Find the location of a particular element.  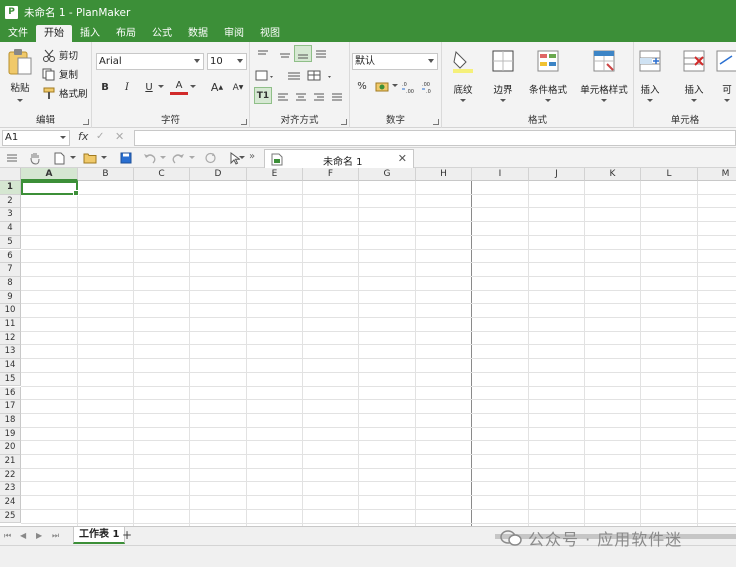

conditional-format-button: 条件格式 is located at coordinates (548, 83).